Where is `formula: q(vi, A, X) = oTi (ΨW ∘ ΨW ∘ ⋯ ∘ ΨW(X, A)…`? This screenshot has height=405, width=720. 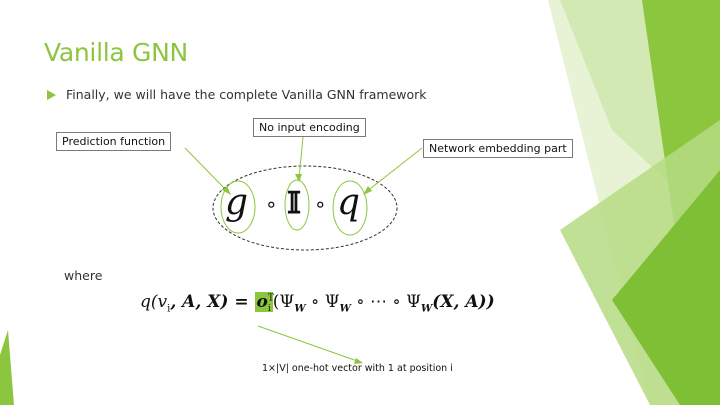
formula: q(vi, A, X) = oTi (ΨW ∘ ΨW ∘ ⋯ ∘ ΨW(X, A)… is located at coordinates (317, 303).